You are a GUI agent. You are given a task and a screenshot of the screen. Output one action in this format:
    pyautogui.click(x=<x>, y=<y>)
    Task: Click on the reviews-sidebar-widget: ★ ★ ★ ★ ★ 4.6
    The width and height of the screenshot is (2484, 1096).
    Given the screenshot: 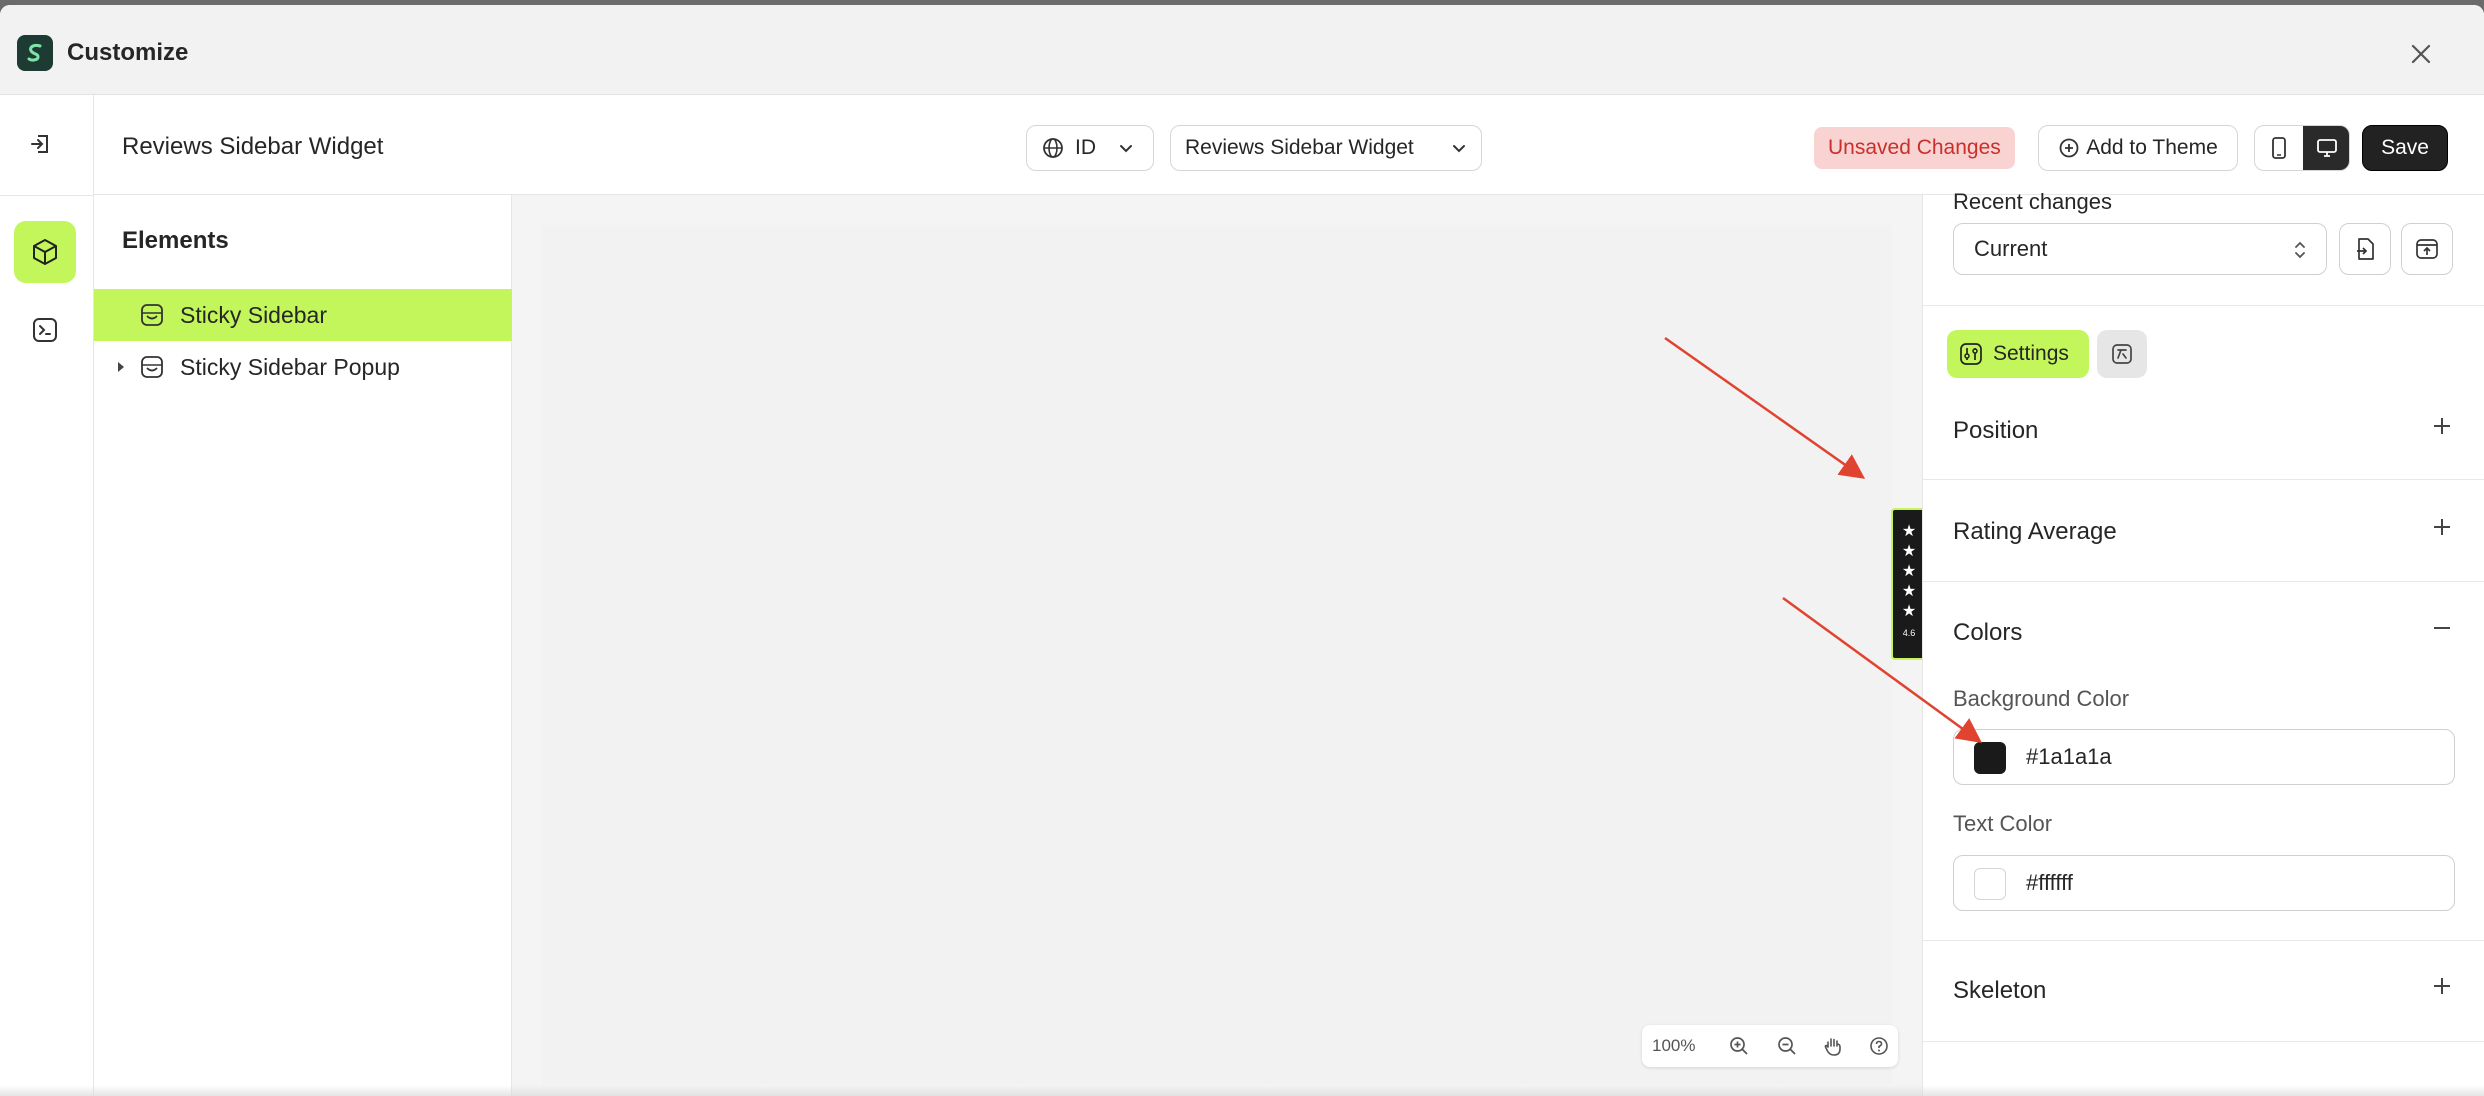 What is the action you would take?
    pyautogui.click(x=1908, y=584)
    